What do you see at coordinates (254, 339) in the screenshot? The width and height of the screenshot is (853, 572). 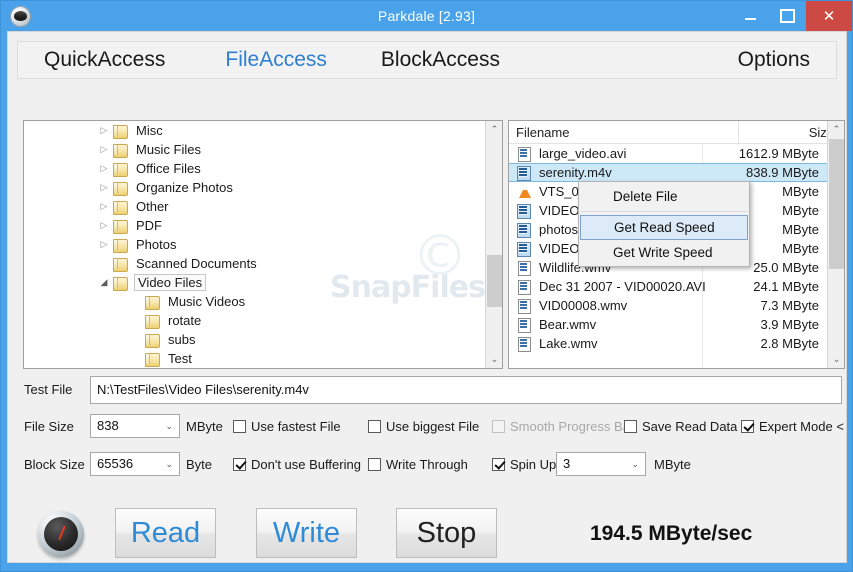 I see `tree-item: subs` at bounding box center [254, 339].